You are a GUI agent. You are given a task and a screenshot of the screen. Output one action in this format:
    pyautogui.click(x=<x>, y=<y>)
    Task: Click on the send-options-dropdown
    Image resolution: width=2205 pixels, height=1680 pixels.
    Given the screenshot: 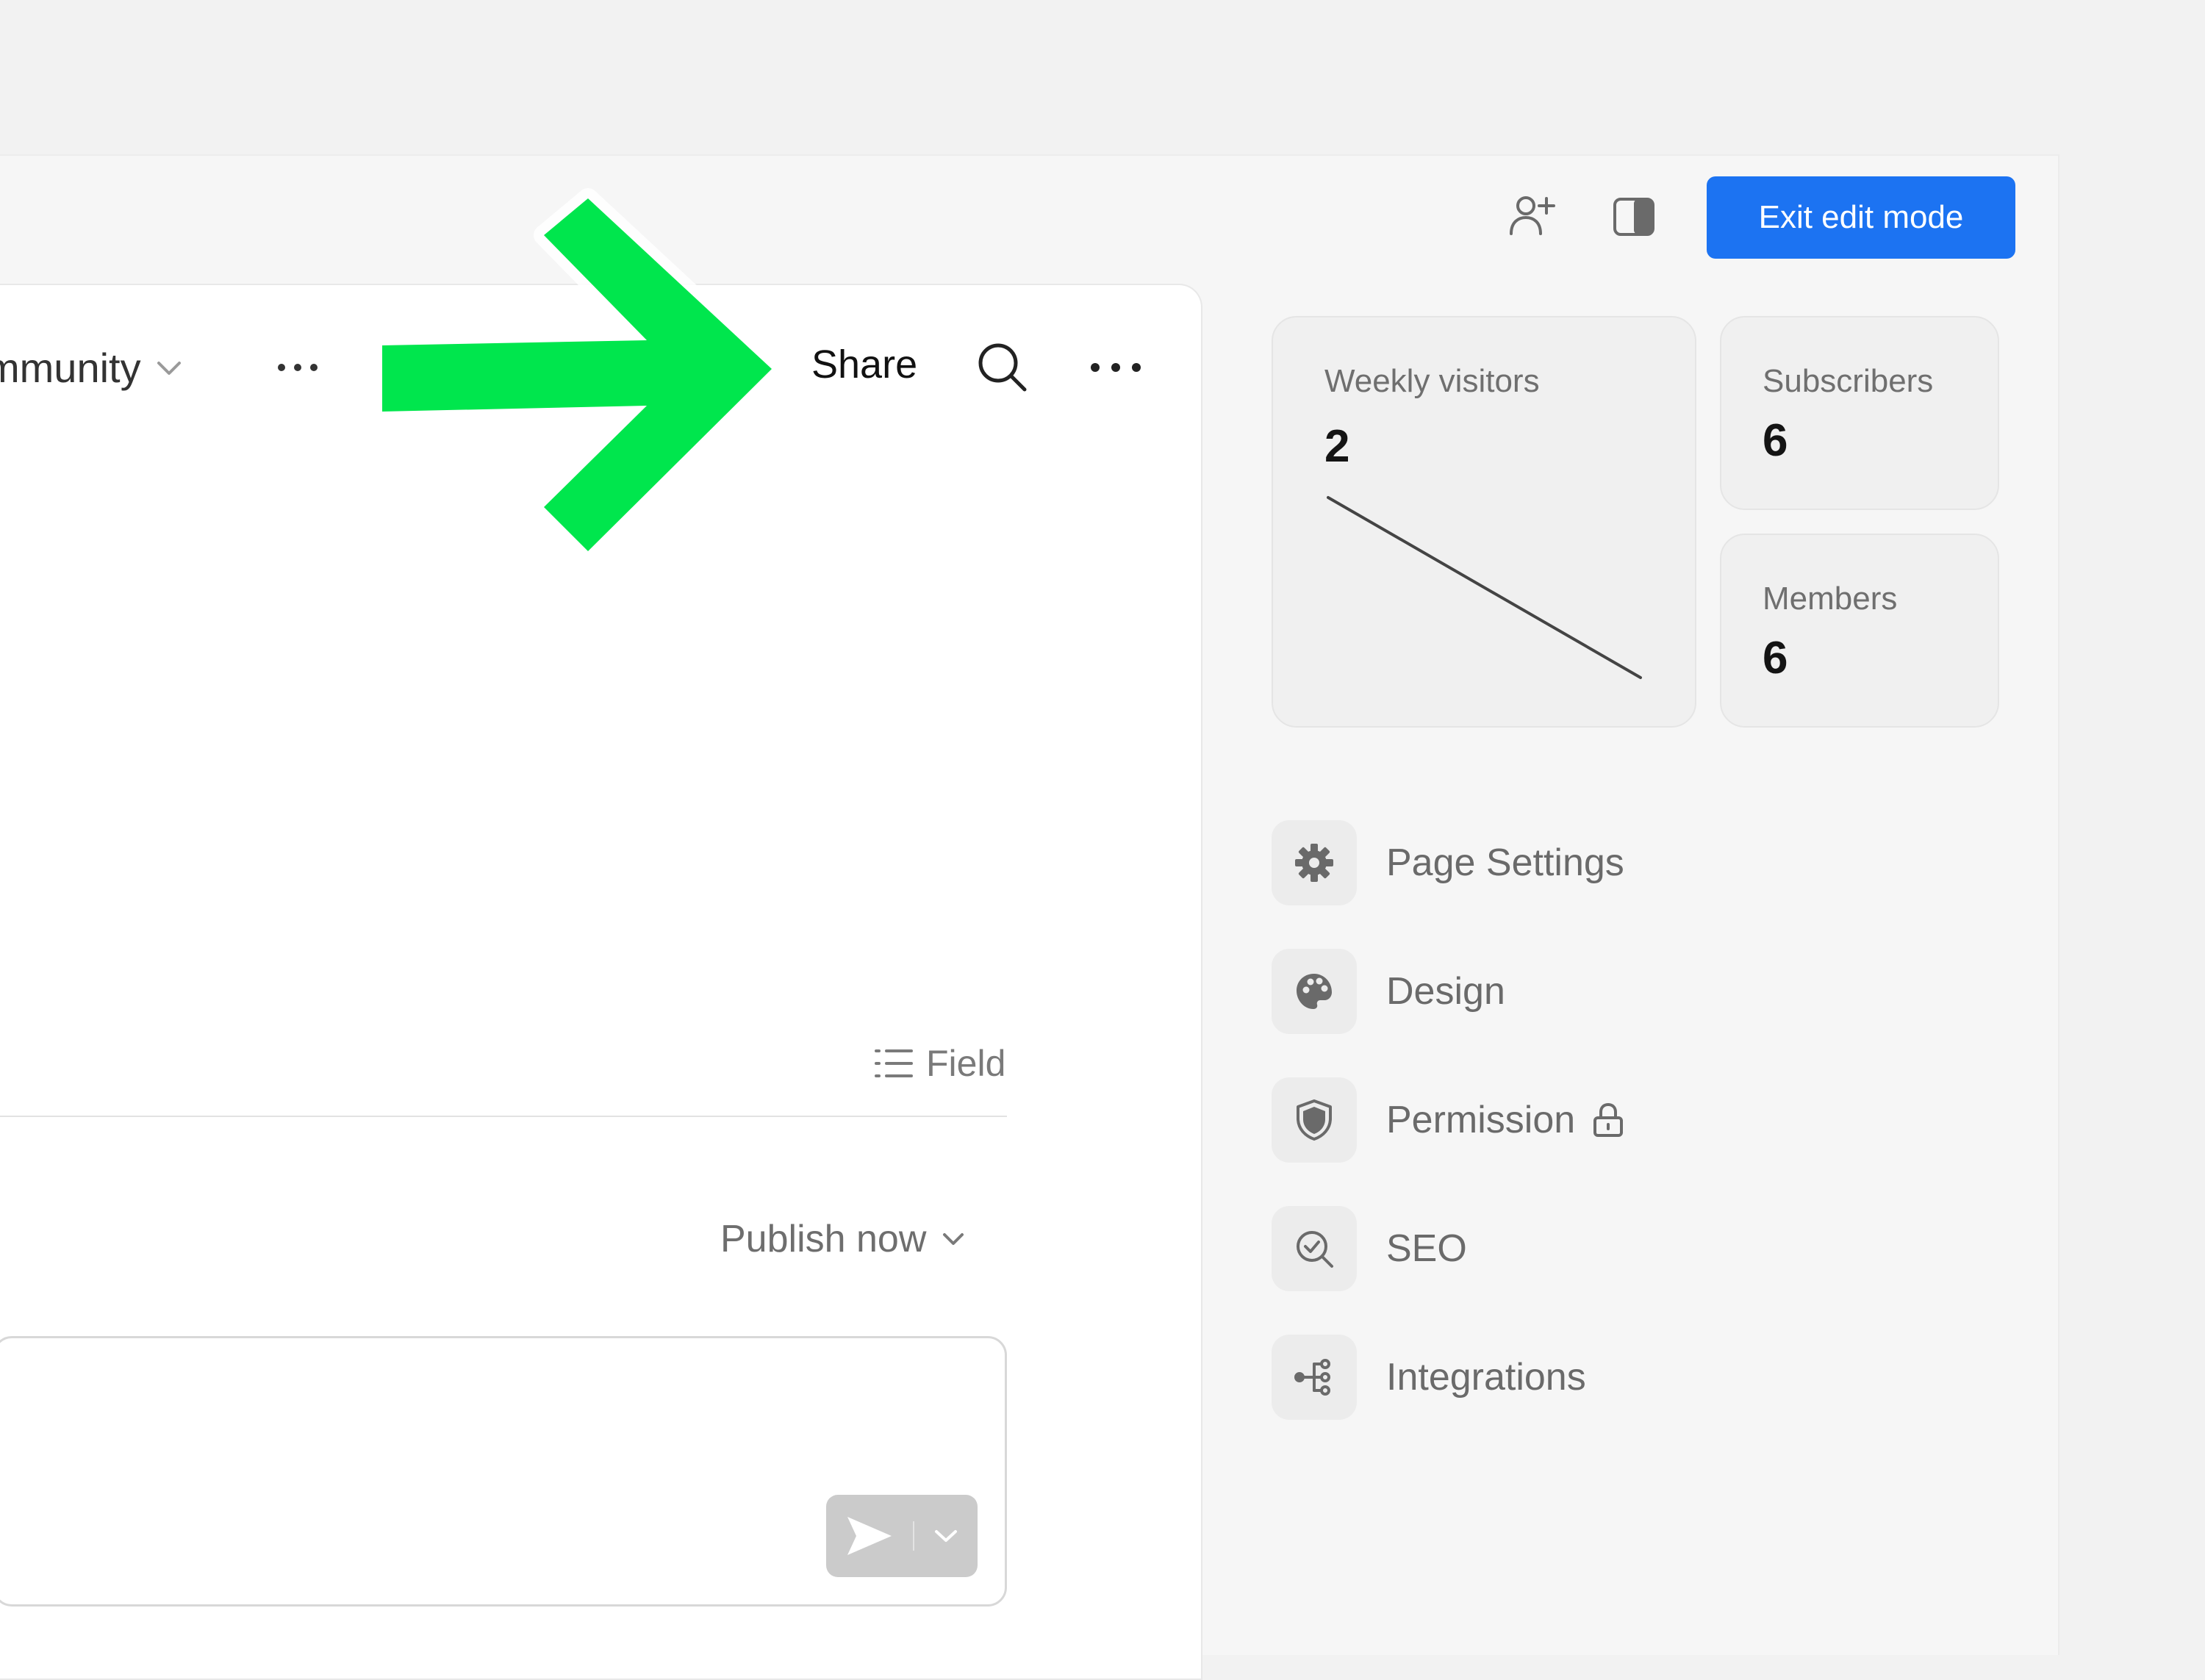 What is the action you would take?
    pyautogui.click(x=946, y=1536)
    